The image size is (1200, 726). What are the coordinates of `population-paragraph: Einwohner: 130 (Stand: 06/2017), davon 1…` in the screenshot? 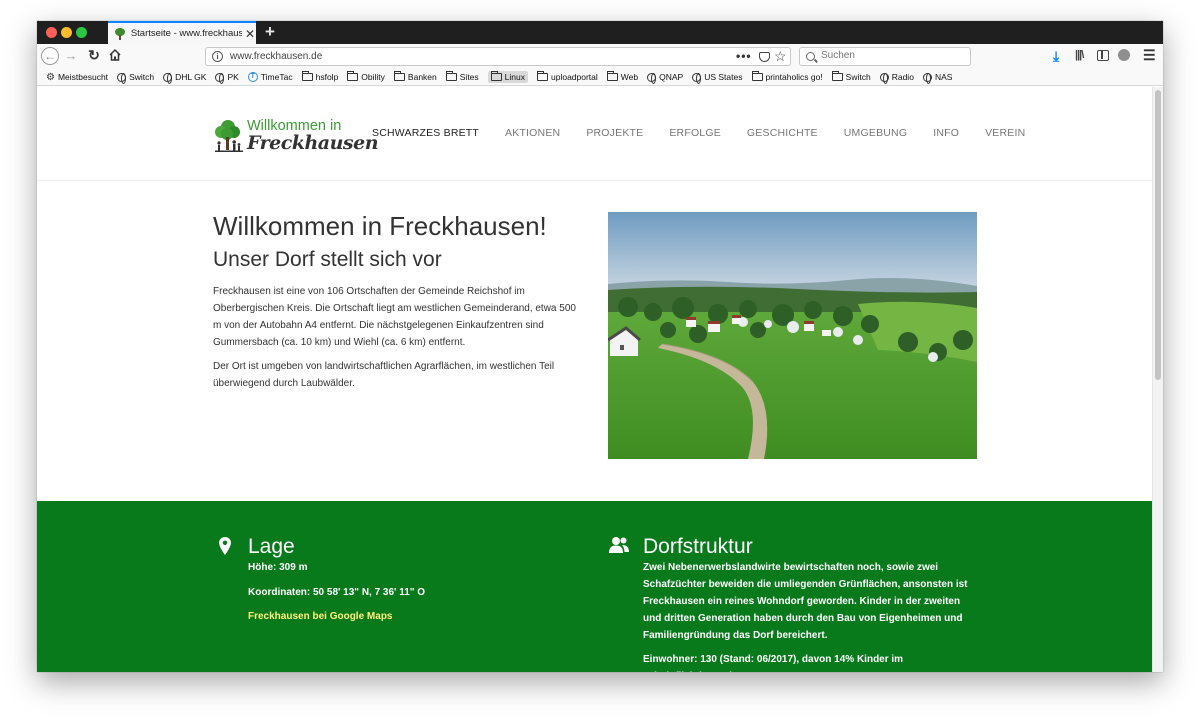 It's located at (773, 663).